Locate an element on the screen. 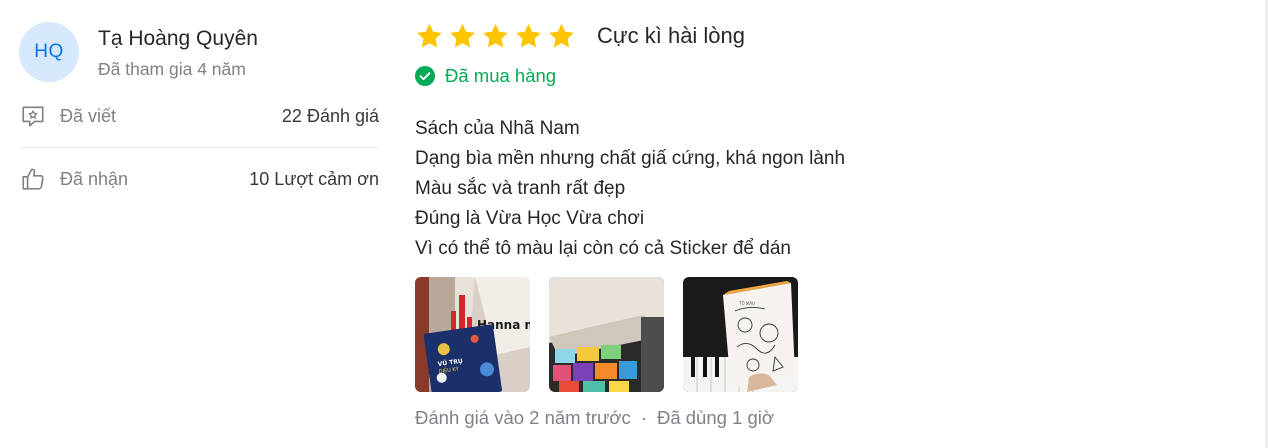 This screenshot has height=448, width=1268. review-photo-1: Hanna music VŨ TRỤ DIỆU KỲ is located at coordinates (472, 334).